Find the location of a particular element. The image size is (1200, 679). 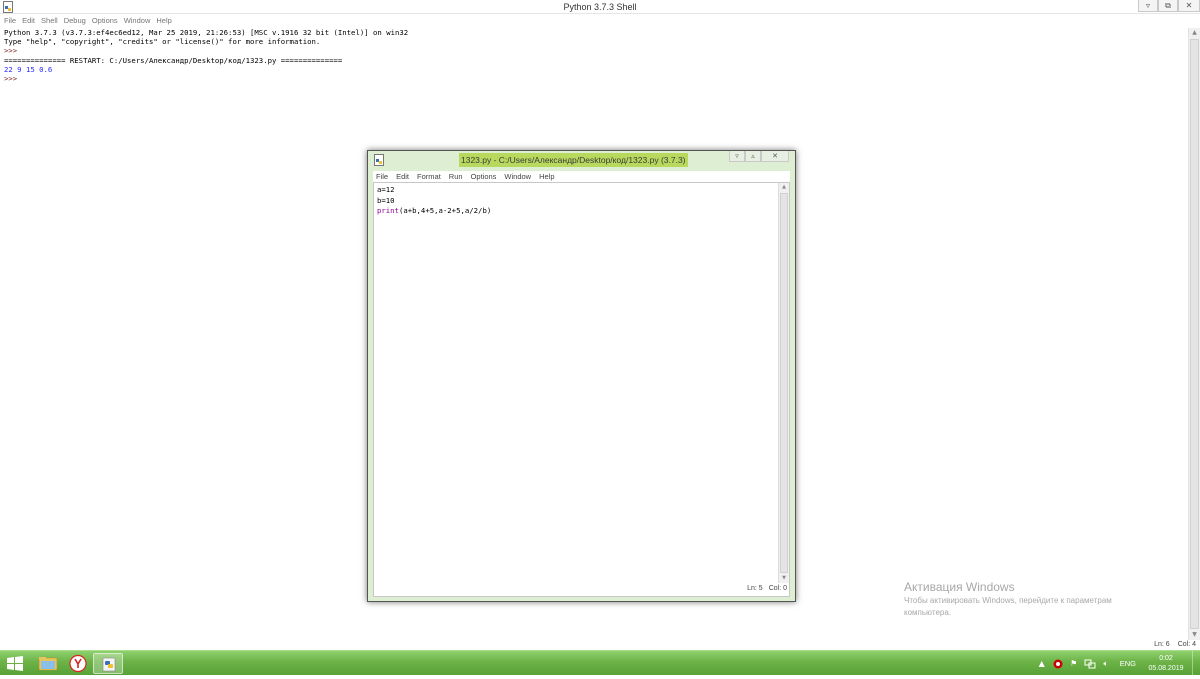

shell-titlebar: Python 3.7.3 Shell ▿ ⧉ ✕ is located at coordinates (600, 7).